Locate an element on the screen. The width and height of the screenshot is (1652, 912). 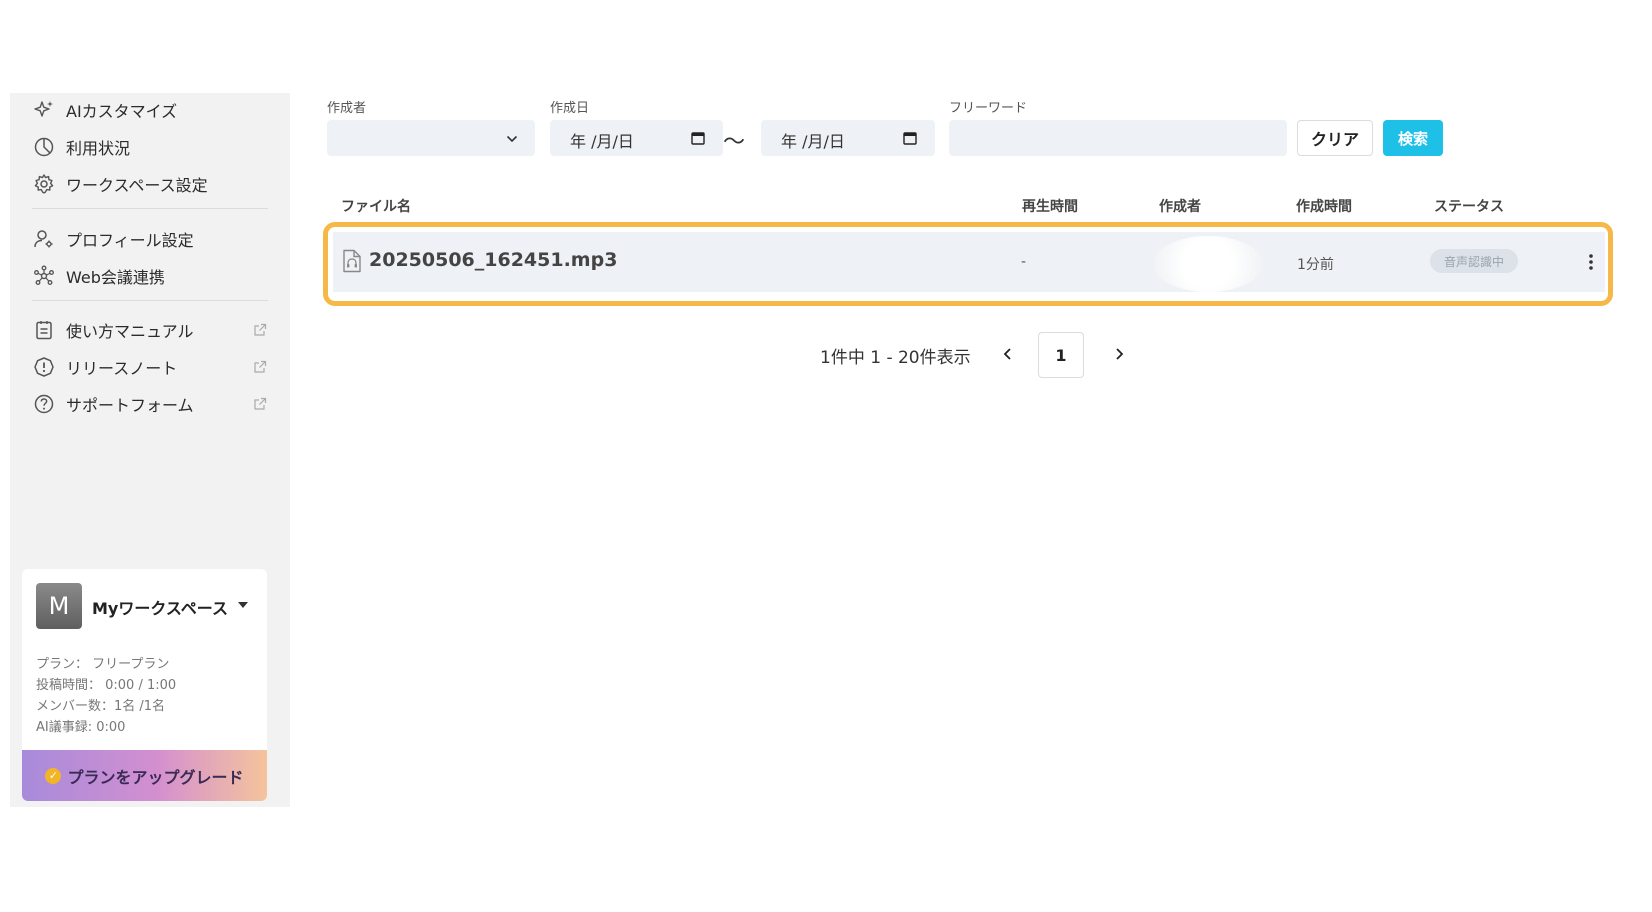
sidebar-item-support-form: サポートフォーム is located at coordinates (150, 404).